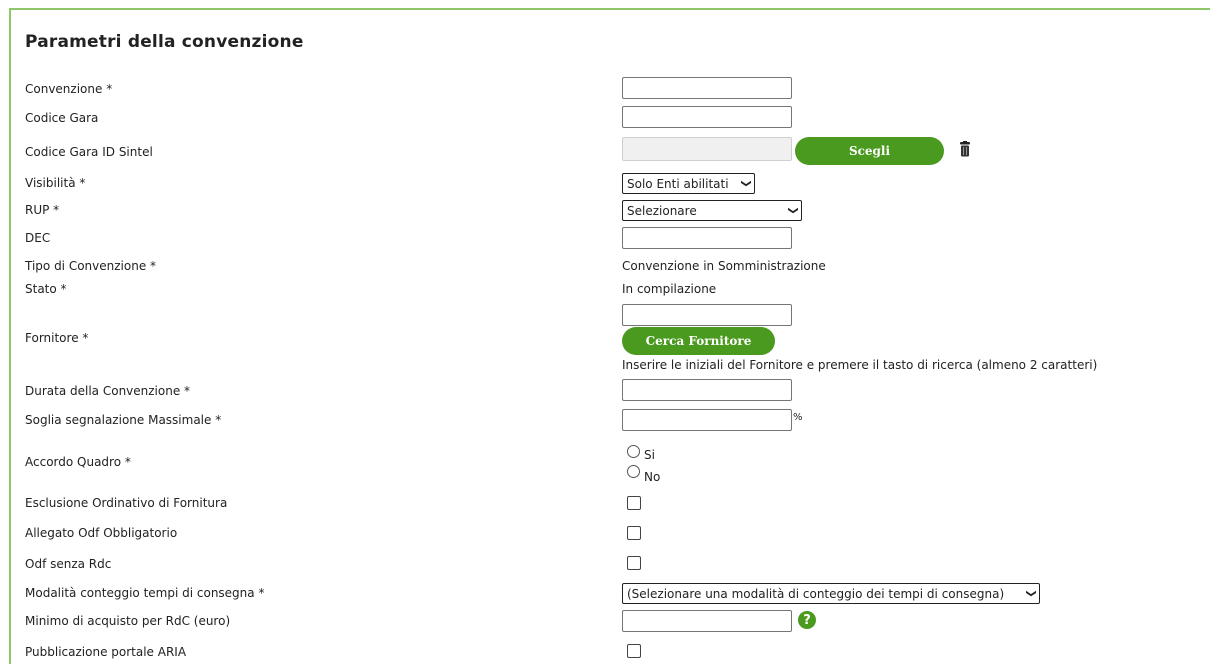  What do you see at coordinates (707, 390) in the screenshot?
I see `durata-input` at bounding box center [707, 390].